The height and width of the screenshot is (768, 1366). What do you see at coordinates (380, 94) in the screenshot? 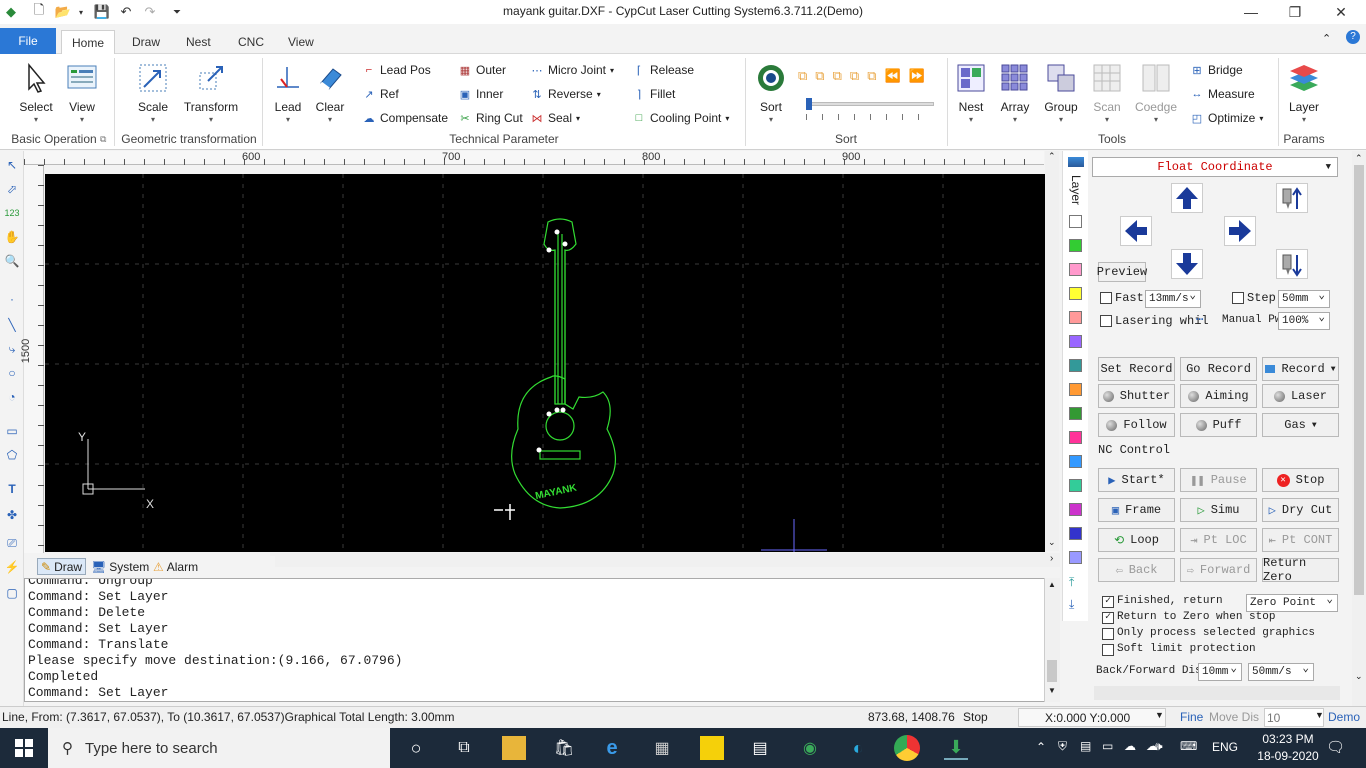
I see `ref-button: ↗ Ref` at bounding box center [380, 94].